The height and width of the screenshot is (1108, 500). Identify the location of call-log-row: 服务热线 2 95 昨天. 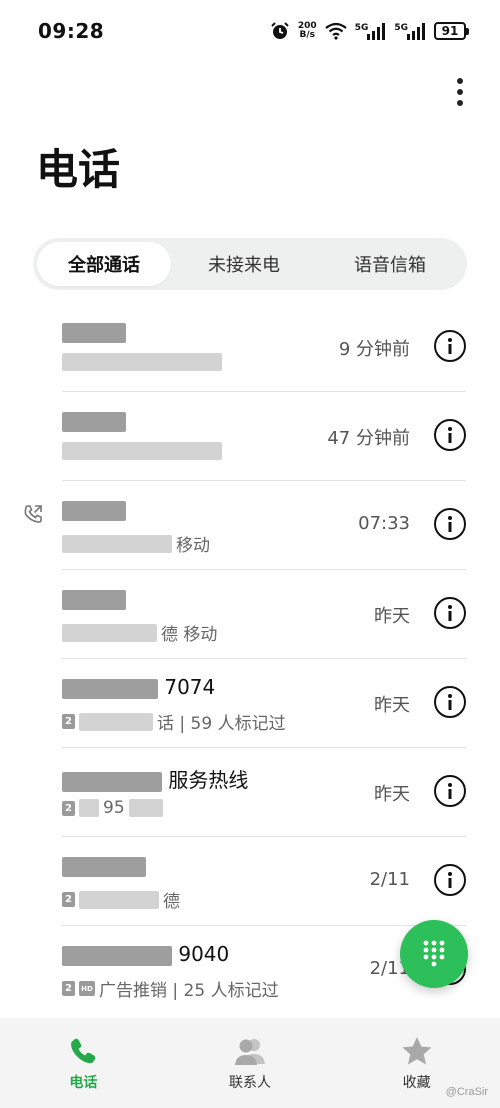
(250, 792).